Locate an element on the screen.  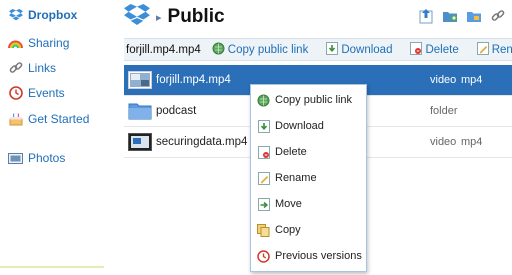
menu-item-download: Download is located at coordinates (290, 126).